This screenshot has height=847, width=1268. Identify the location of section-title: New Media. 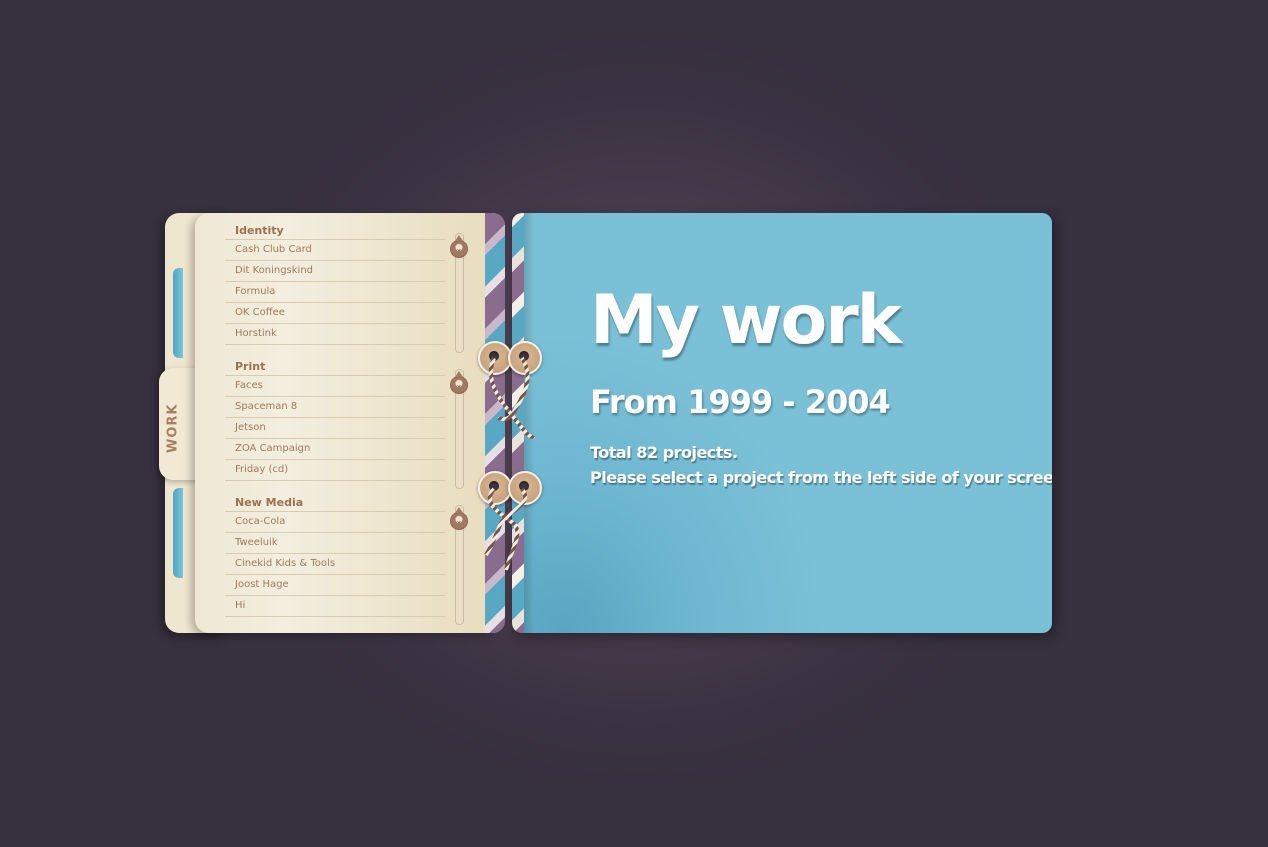
(335, 503).